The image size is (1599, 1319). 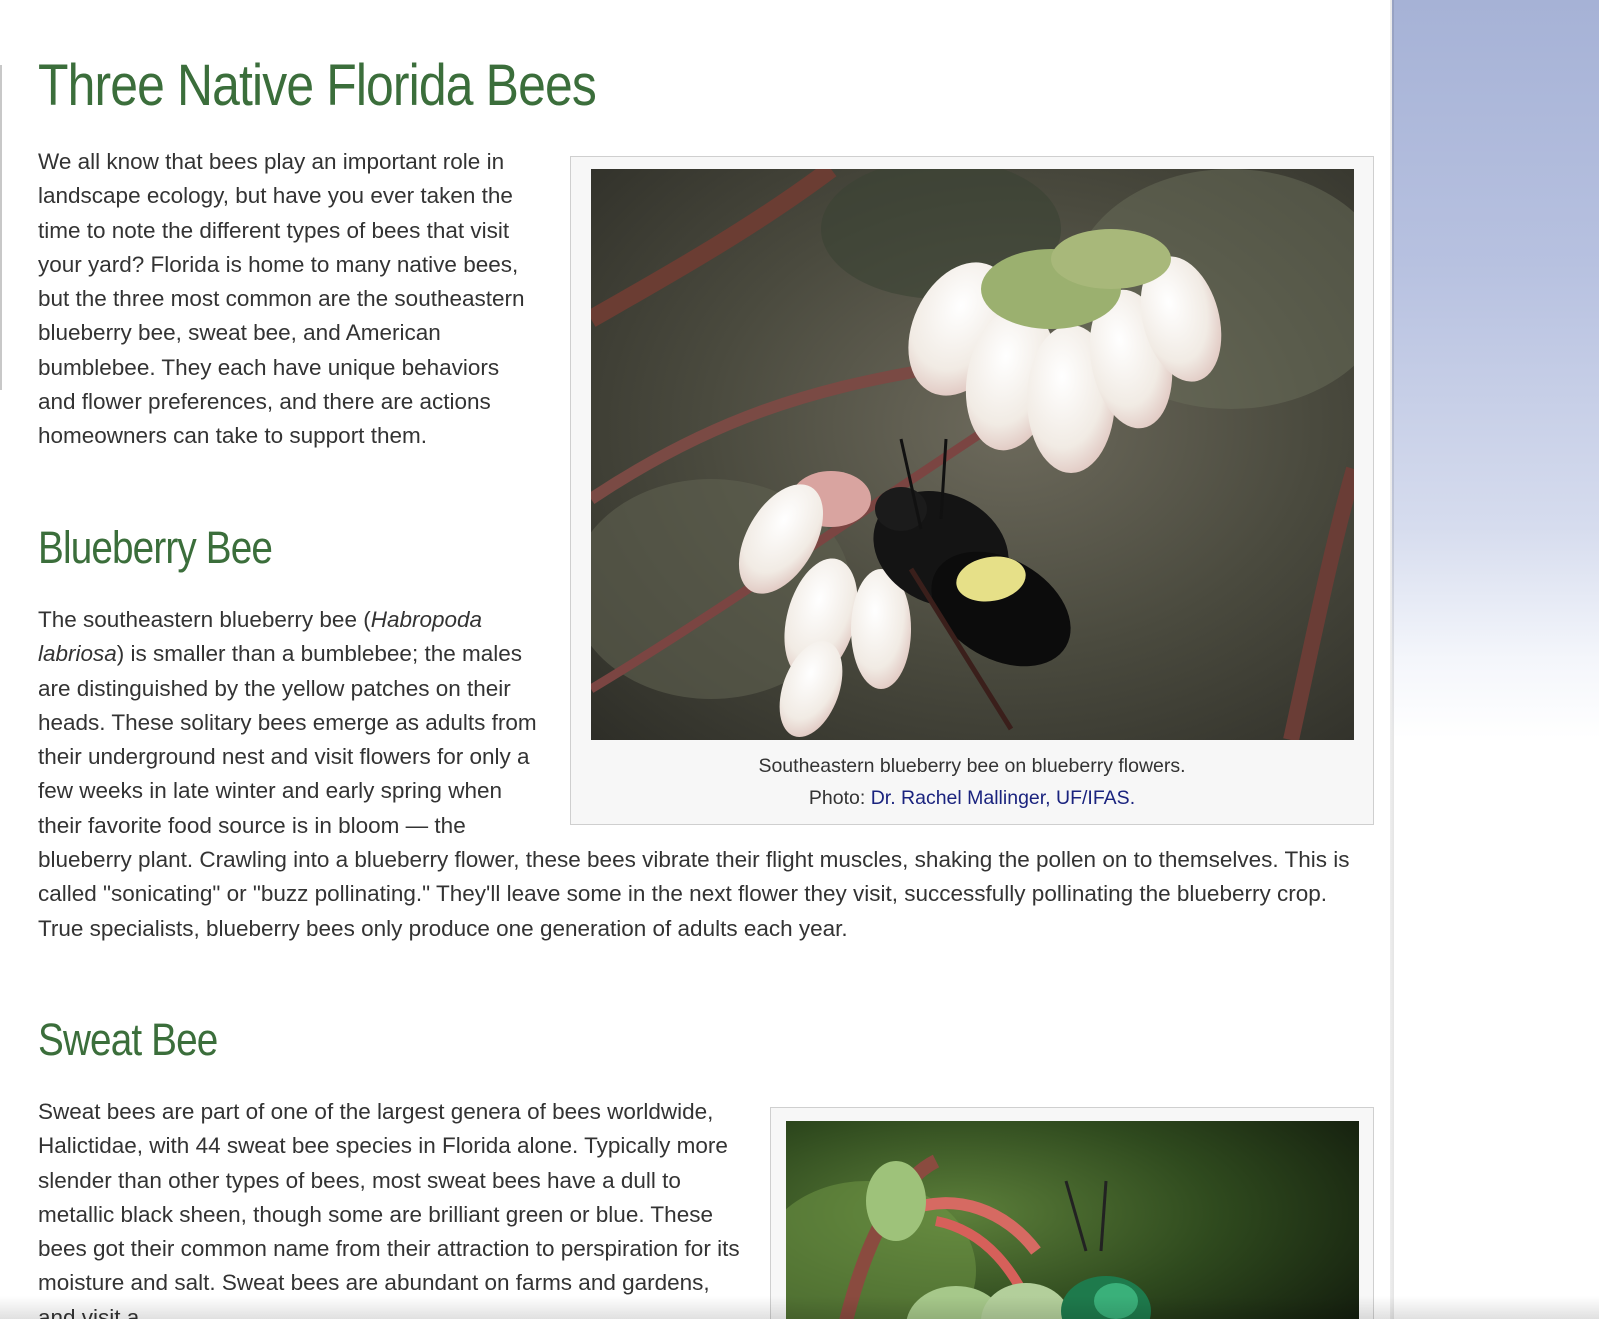 I want to click on sweat-bee-photo, so click(x=1072, y=1220).